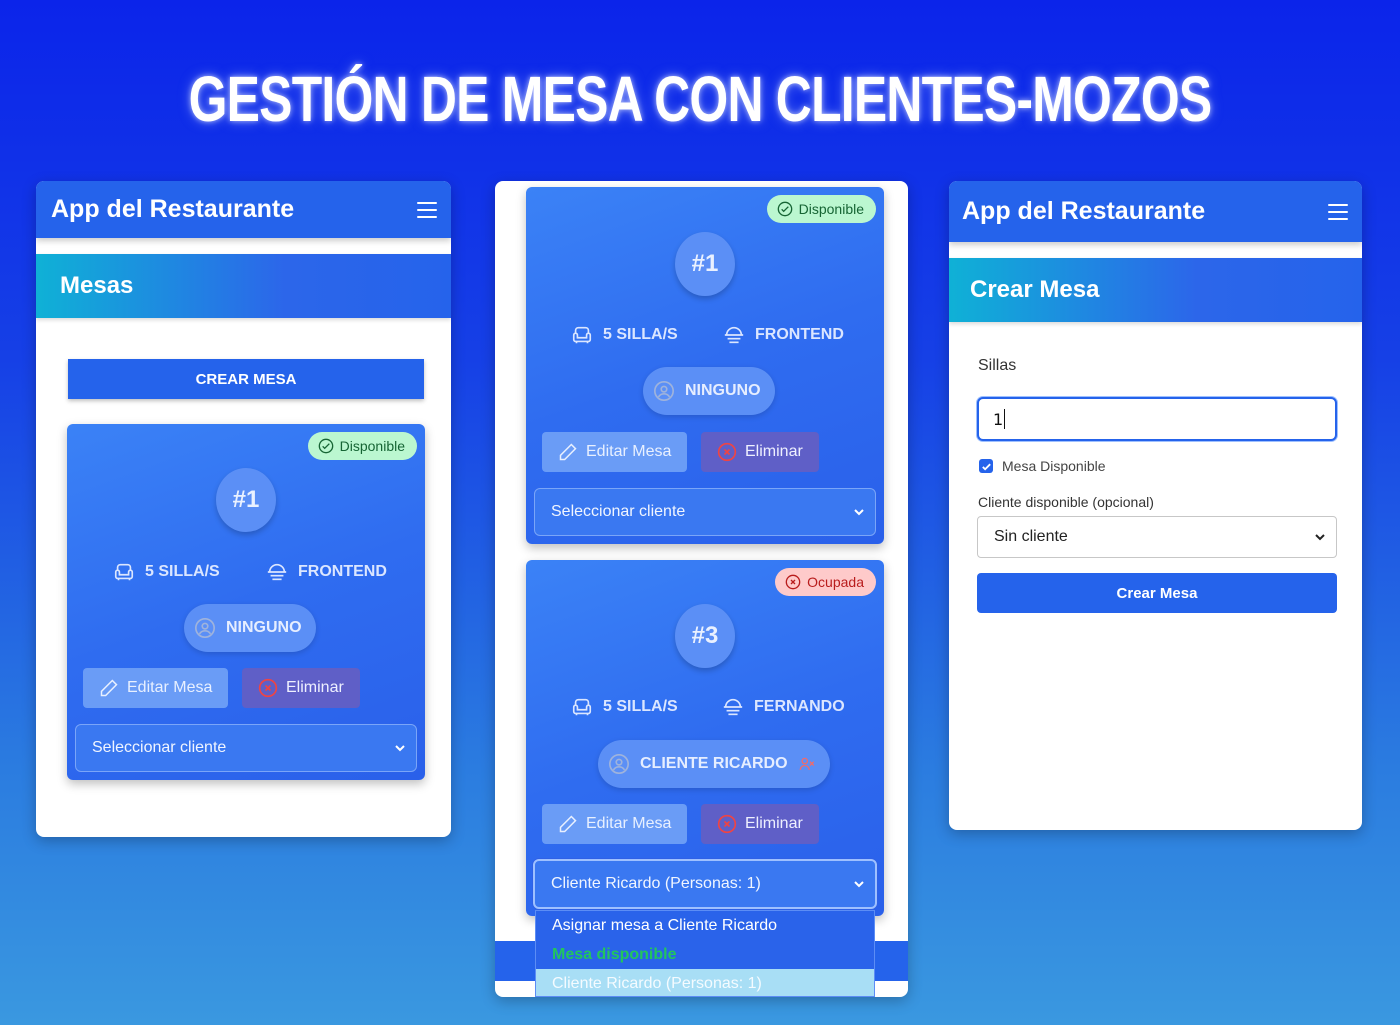 The width and height of the screenshot is (1400, 1025). Describe the element at coordinates (1066, 502) in the screenshot. I see `client-label: Cliente disponible (opcional)` at that location.